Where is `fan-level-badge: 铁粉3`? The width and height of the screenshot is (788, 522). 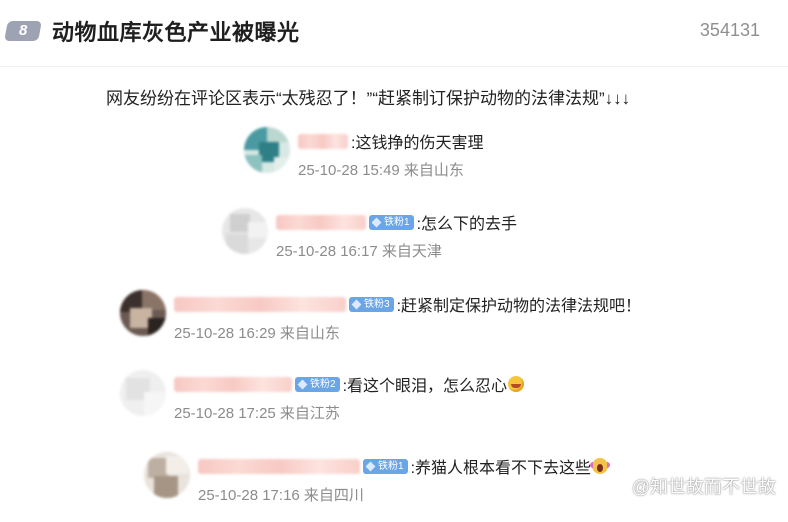
fan-level-badge: 铁粉3 is located at coordinates (371, 304).